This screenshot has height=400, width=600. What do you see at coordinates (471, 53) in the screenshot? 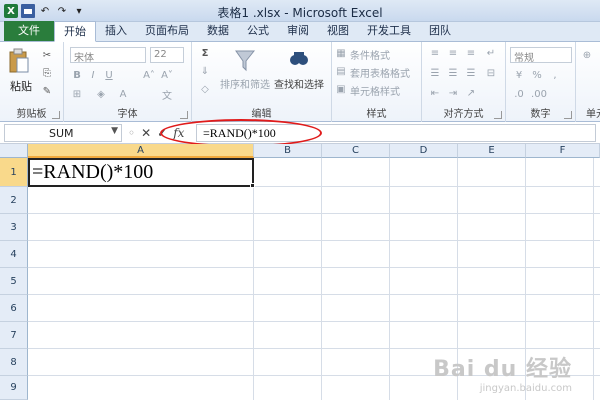
I see `align-bottom-icon: ≡` at bounding box center [471, 53].